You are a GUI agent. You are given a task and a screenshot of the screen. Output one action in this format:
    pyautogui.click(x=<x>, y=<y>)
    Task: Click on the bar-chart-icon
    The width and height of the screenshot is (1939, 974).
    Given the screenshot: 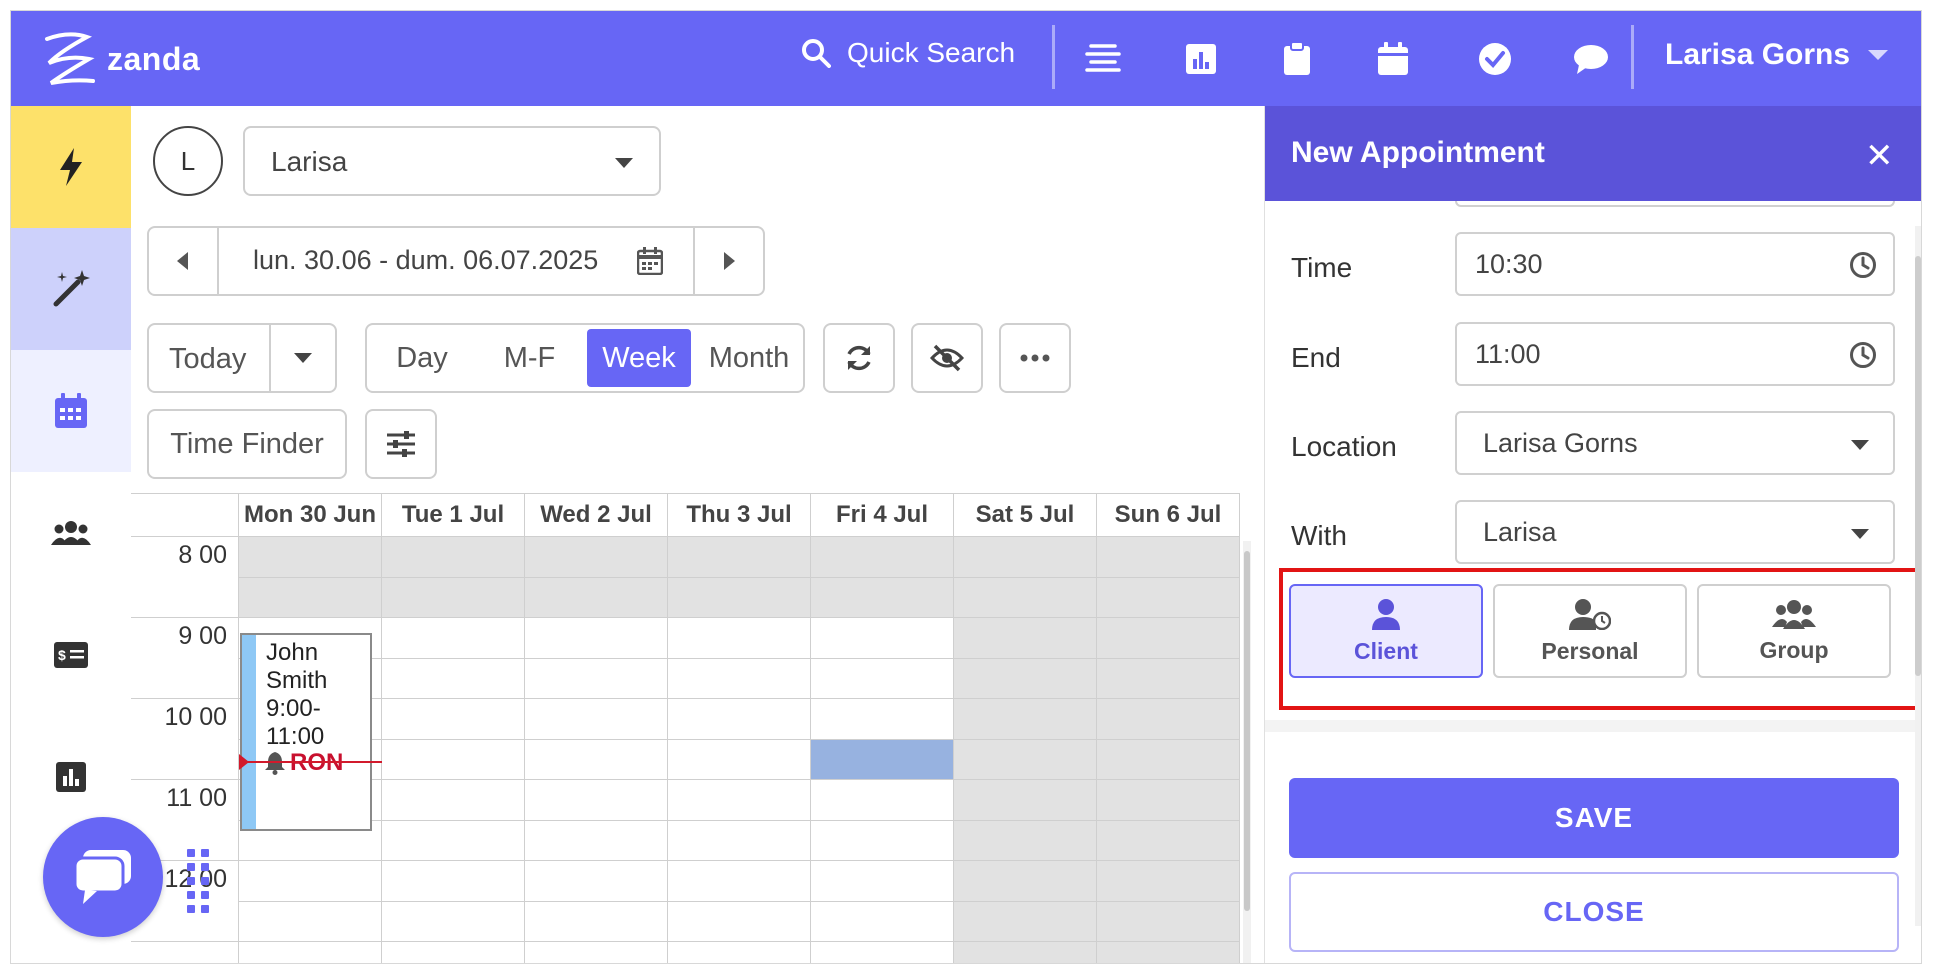 What is the action you would take?
    pyautogui.click(x=1201, y=59)
    